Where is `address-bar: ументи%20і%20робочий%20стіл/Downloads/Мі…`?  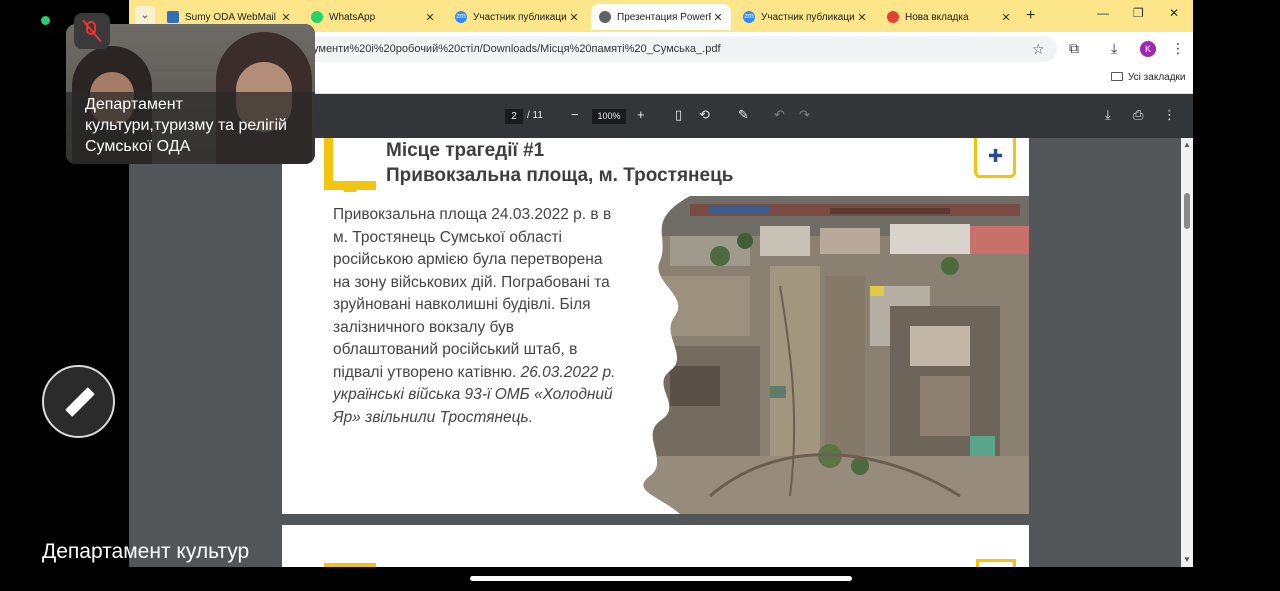
address-bar: ументи%20і%20робочий%20стіл/Downloads/Мі… is located at coordinates (668, 49).